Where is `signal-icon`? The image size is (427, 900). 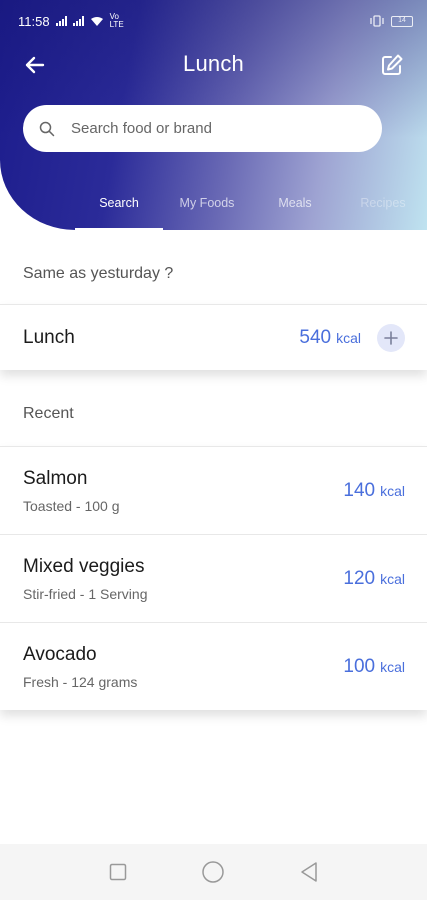 signal-icon is located at coordinates (61, 21).